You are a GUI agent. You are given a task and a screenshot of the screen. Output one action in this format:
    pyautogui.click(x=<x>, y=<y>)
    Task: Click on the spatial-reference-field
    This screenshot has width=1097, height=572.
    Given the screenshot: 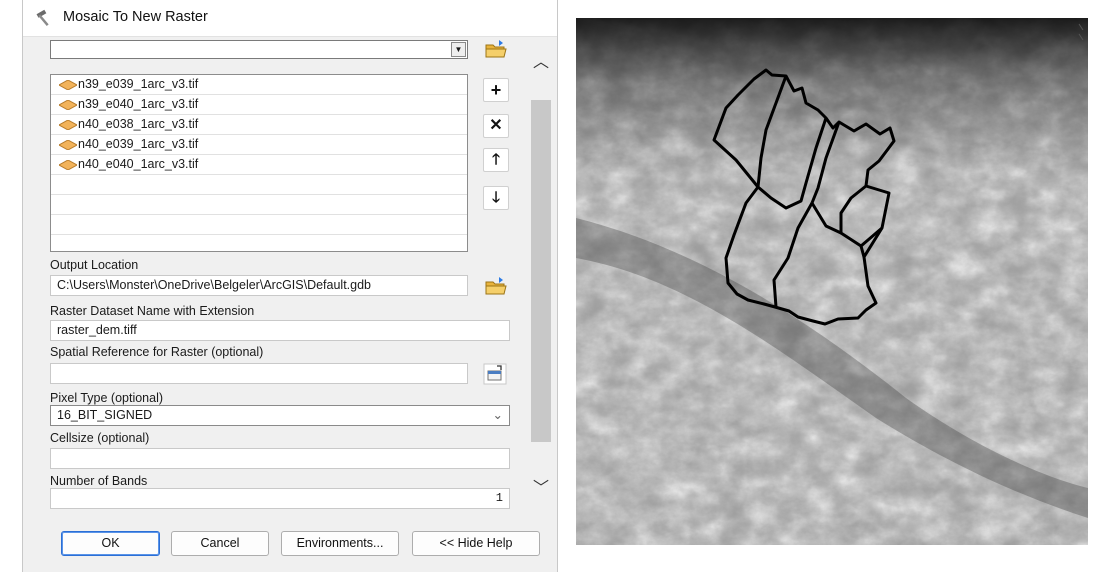 What is the action you would take?
    pyautogui.click(x=259, y=373)
    